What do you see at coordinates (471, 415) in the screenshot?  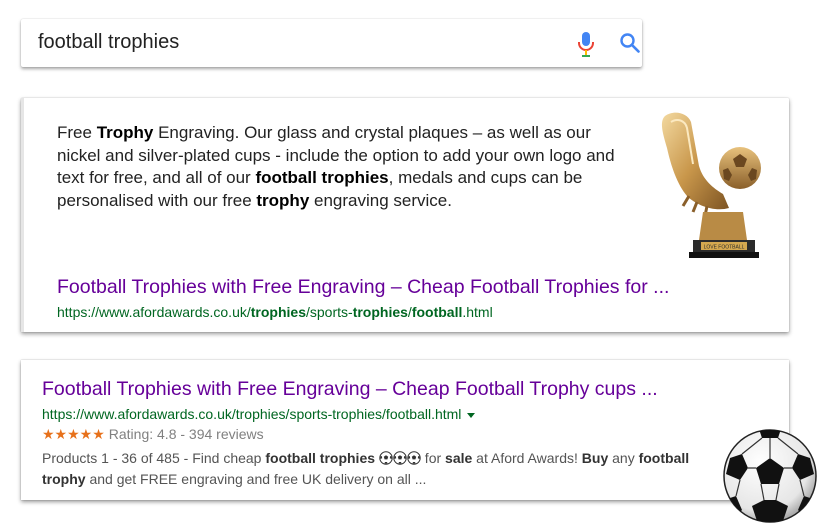 I see `chevron-down-icon` at bounding box center [471, 415].